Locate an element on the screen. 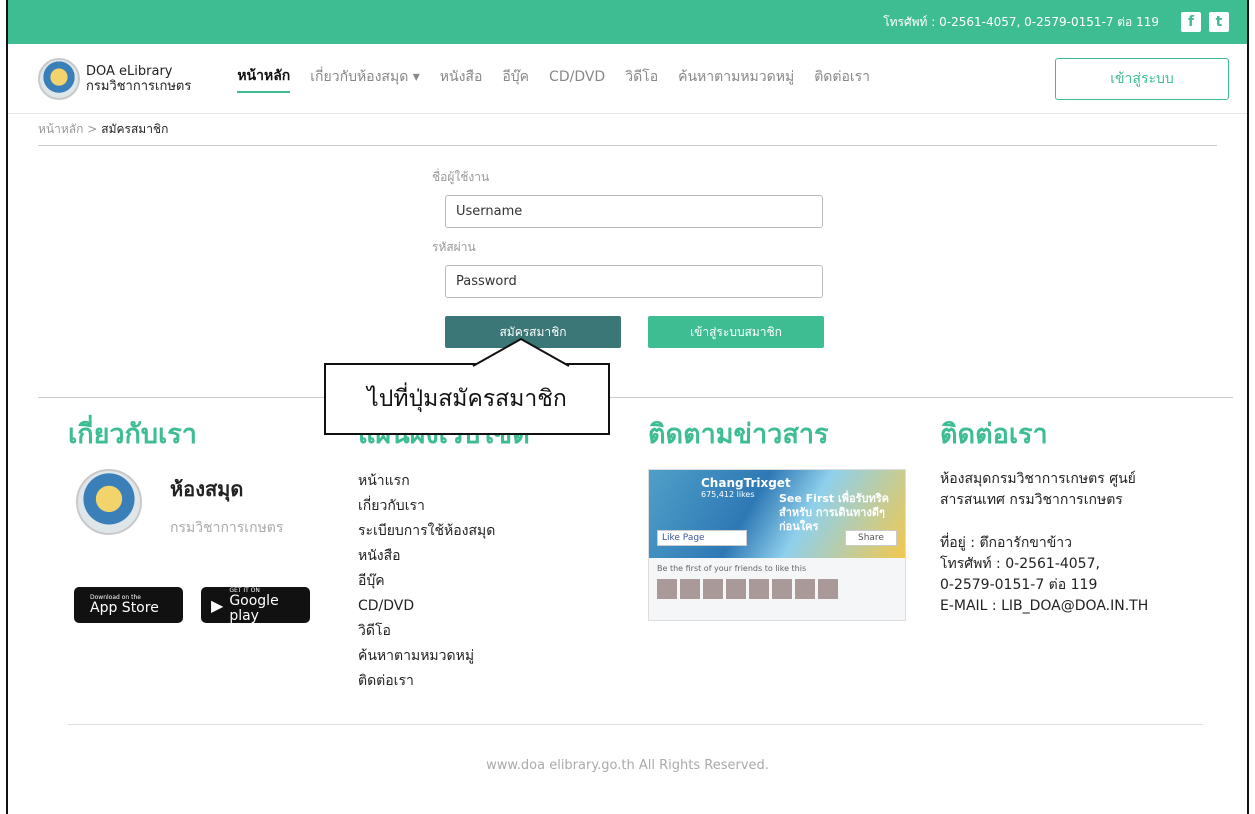 Image resolution: width=1255 pixels, height=814 pixels. sitemap-item-books: หนังสือ is located at coordinates (488, 556).